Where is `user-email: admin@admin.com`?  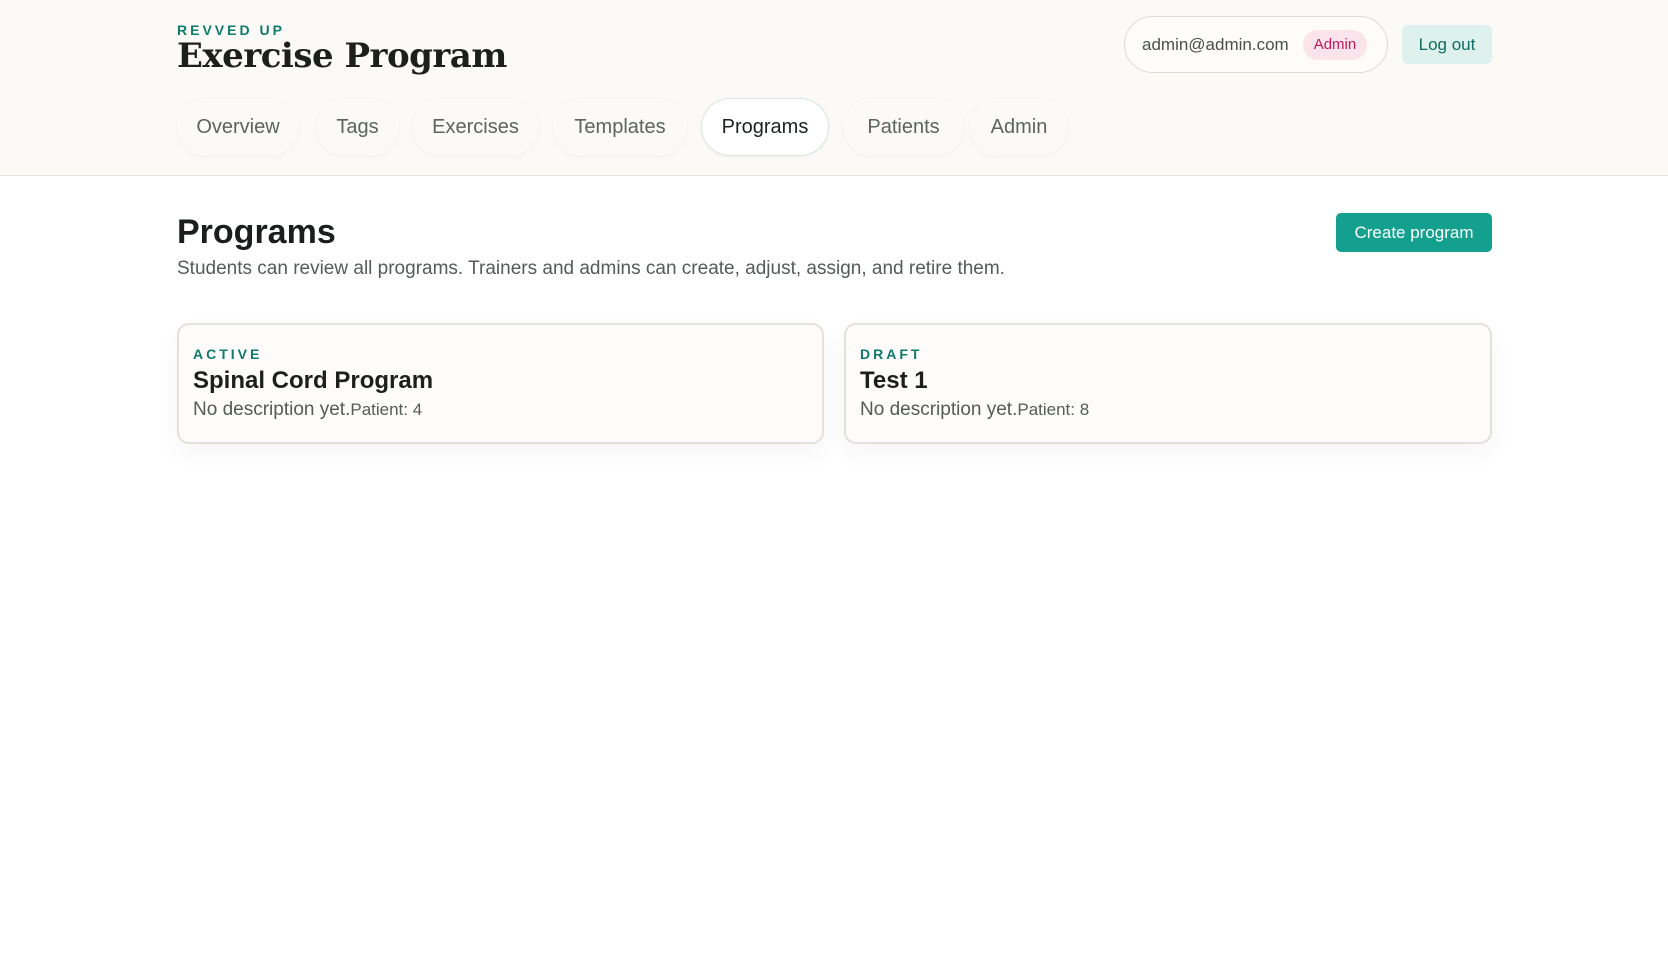 user-email: admin@admin.com is located at coordinates (1215, 44).